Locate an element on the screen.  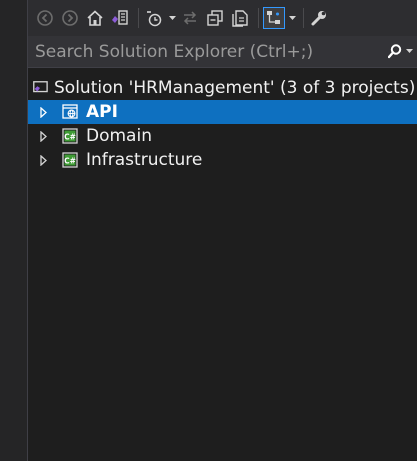
pending-changes-filter-button is located at coordinates (154, 18).